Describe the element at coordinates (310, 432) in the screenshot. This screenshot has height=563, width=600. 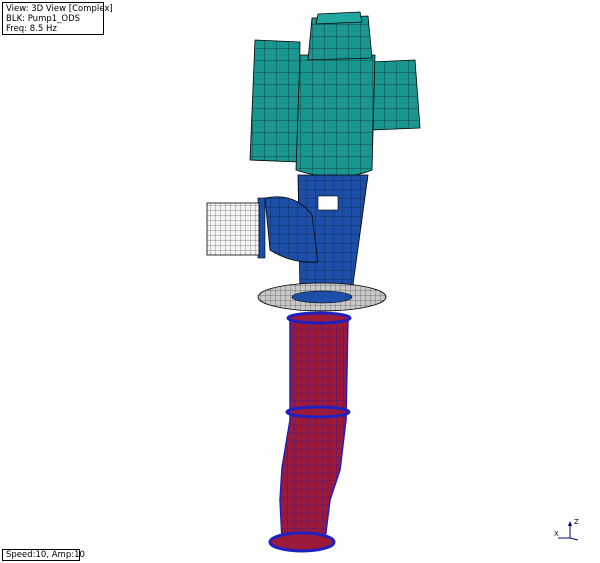
I see `column-pipe` at that location.